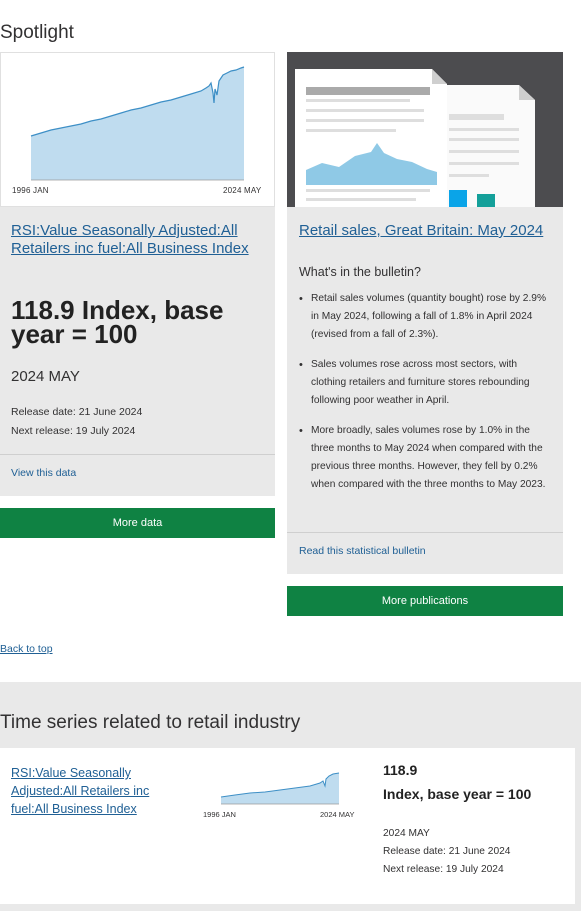 This screenshot has height=911, width=581. What do you see at coordinates (360, 272) in the screenshot?
I see `bulletin-subheading: What's in the bulletin?` at bounding box center [360, 272].